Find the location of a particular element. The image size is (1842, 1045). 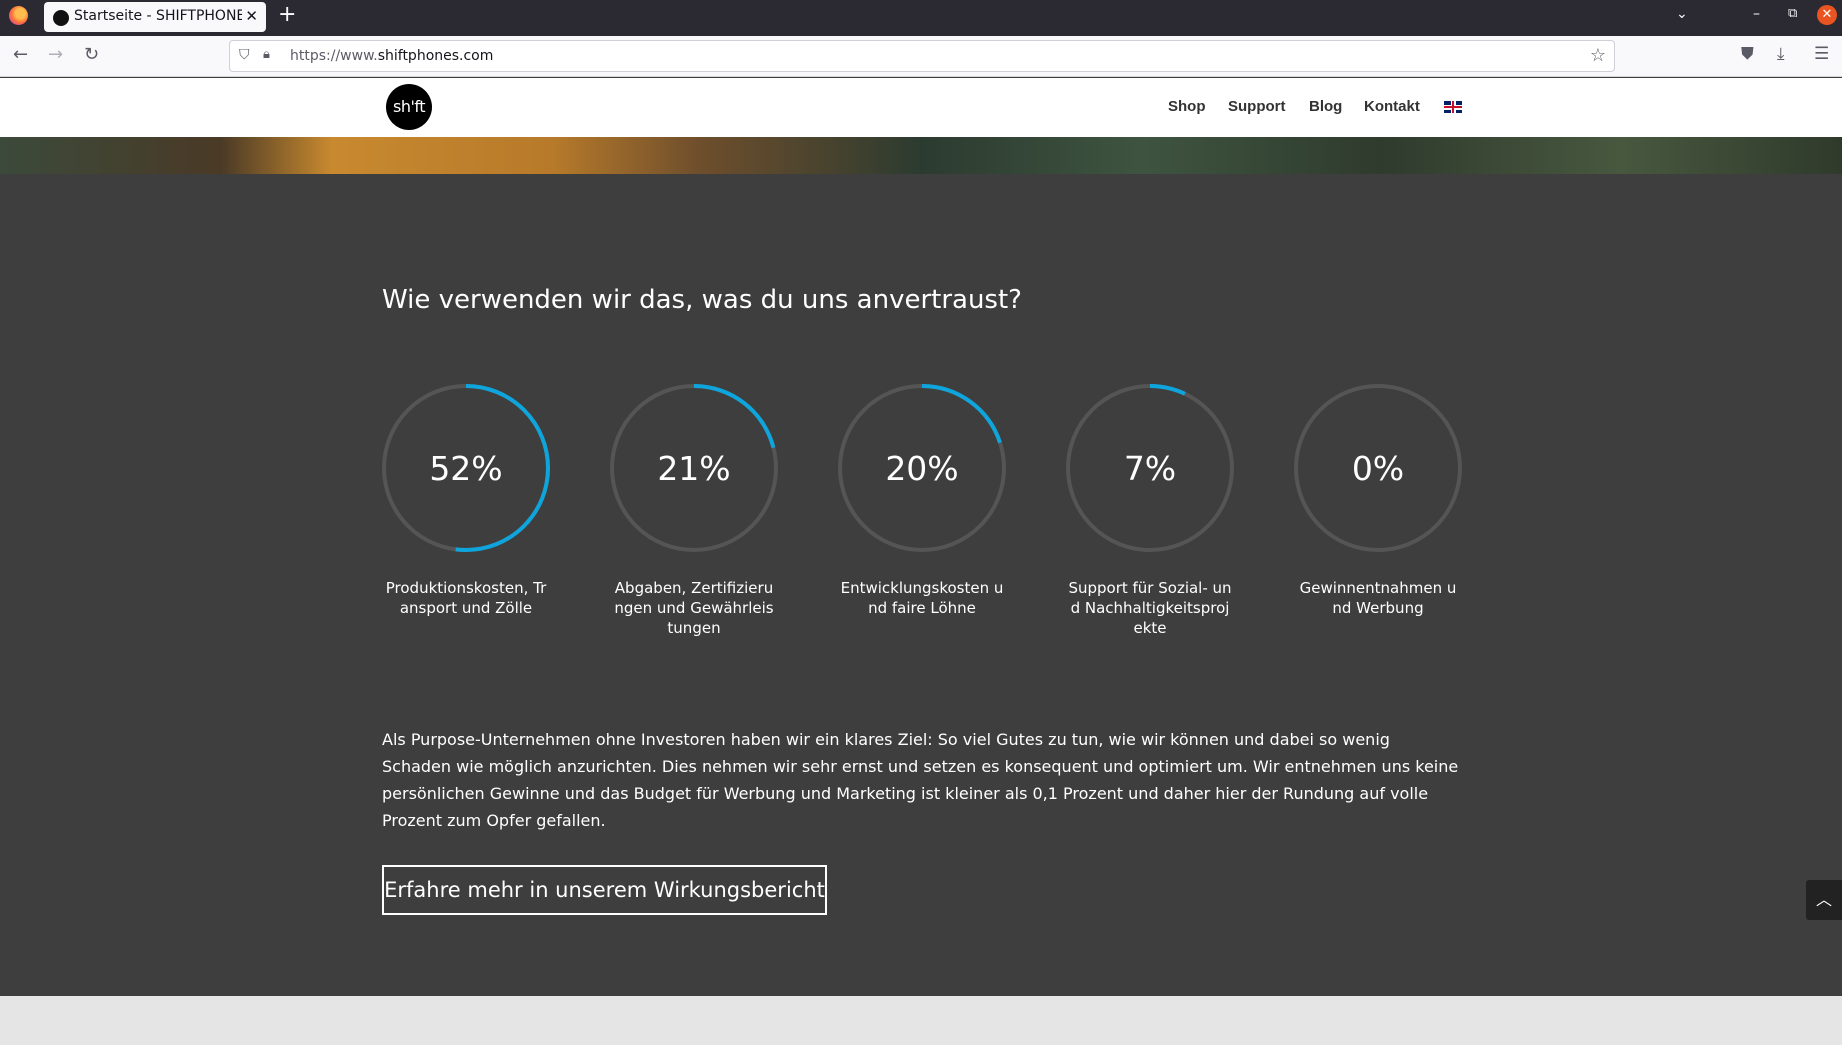

scroll-to-top-button: ︿ is located at coordinates (1824, 900).